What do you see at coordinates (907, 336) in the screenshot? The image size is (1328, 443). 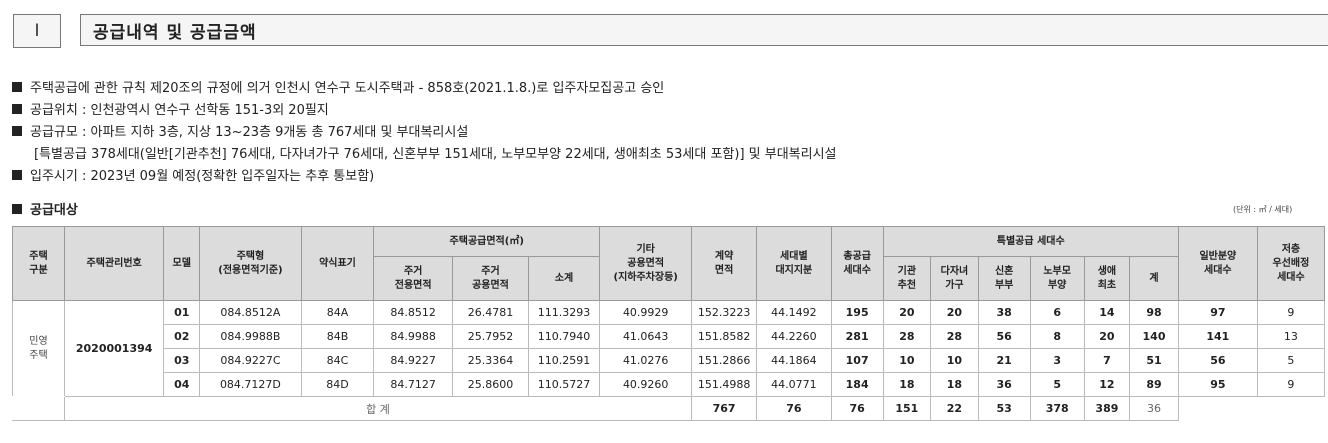 I see `institution-cell: 28` at bounding box center [907, 336].